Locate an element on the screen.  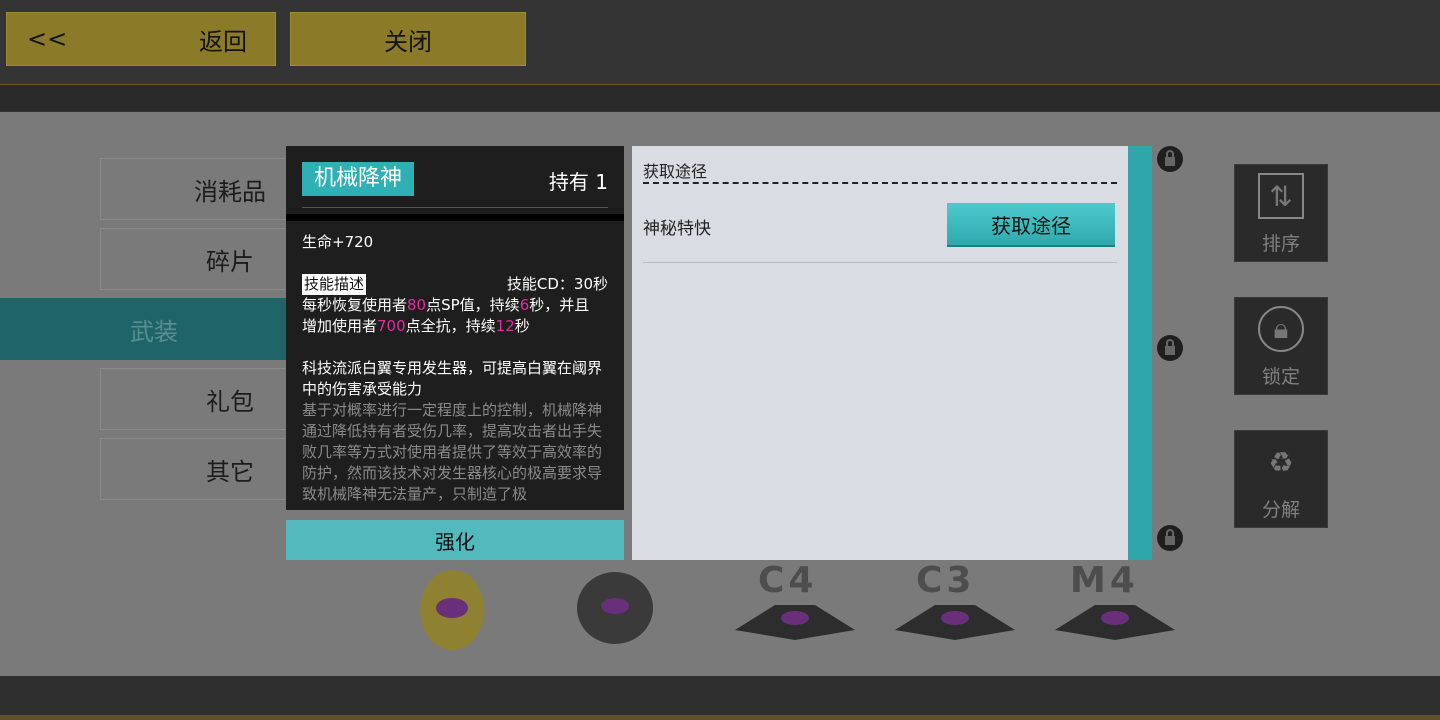
skill-value: 12 is located at coordinates (505, 326).